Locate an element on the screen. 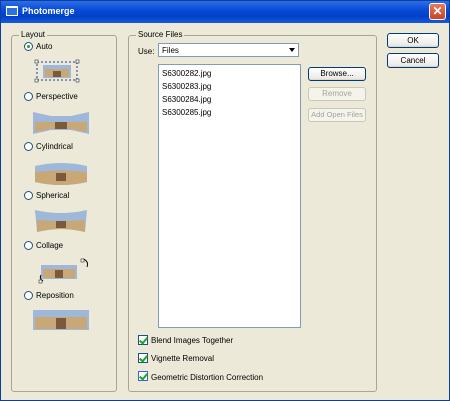  title-bar: Photomerge ✕ is located at coordinates (225, 12).